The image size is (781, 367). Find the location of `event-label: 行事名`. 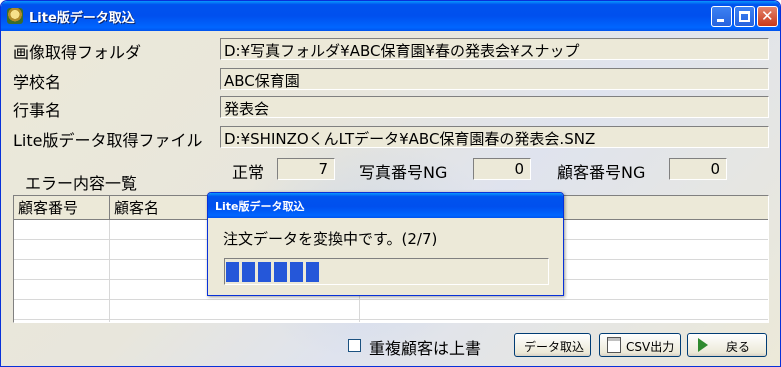

event-label: 行事名 is located at coordinates (37, 110).